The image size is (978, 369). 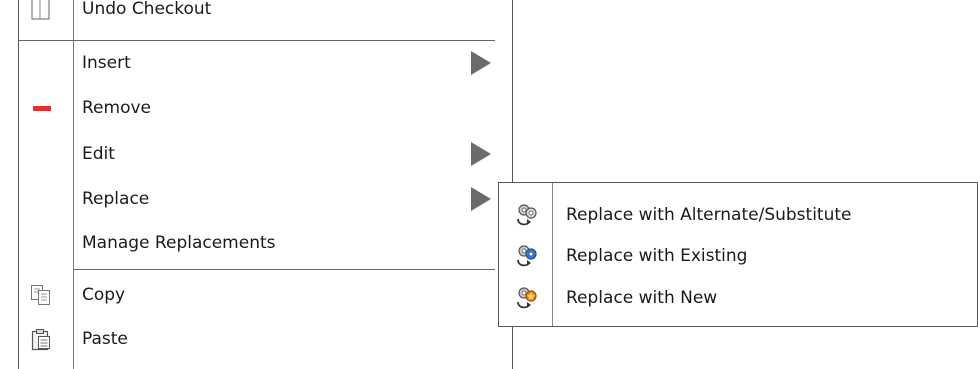 I want to click on replace-existing-icon, so click(x=527, y=256).